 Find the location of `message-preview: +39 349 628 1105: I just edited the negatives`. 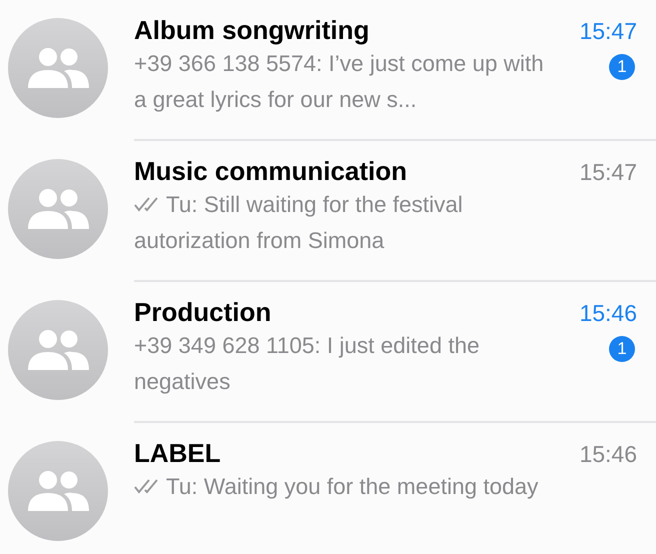

message-preview: +39 349 628 1105: I just edited the negatives is located at coordinates (307, 364).